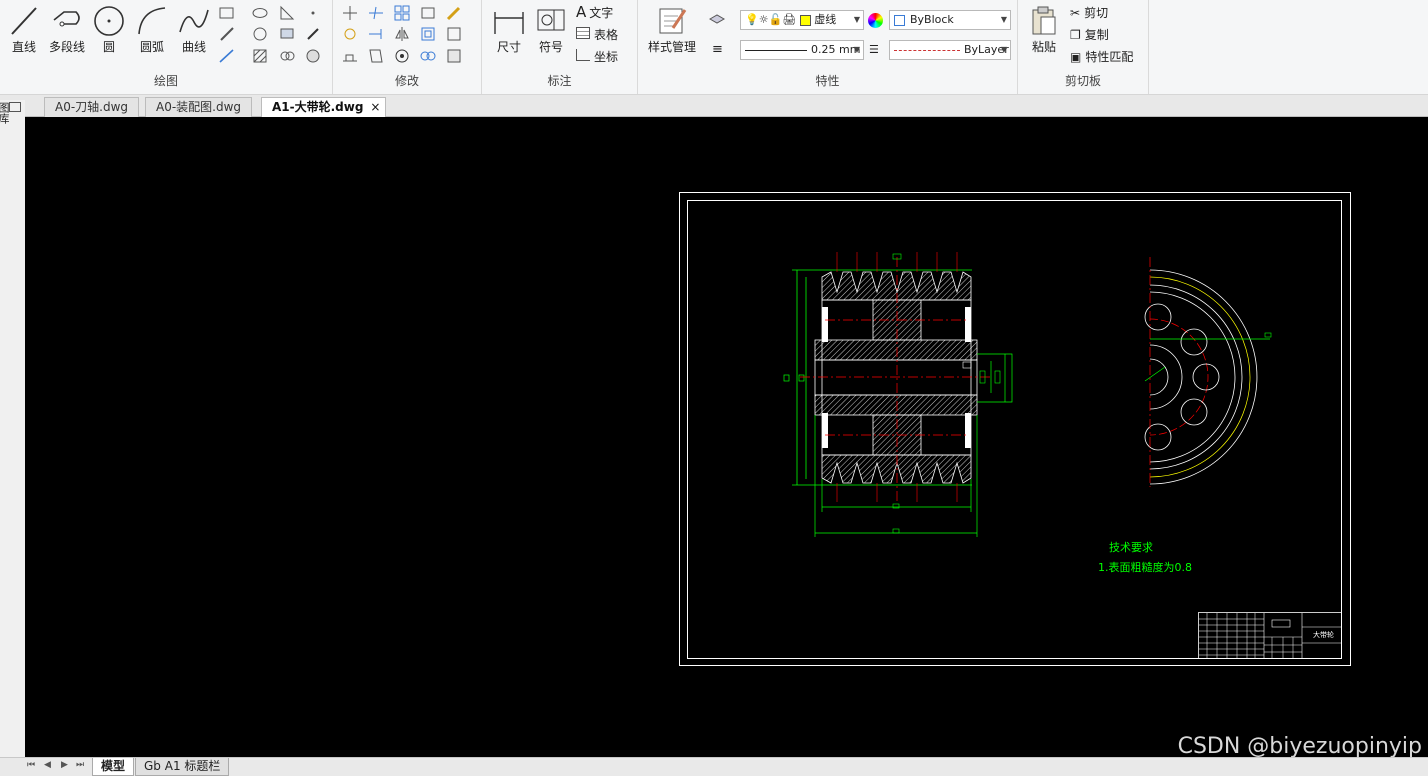 The width and height of the screenshot is (1428, 776). Describe the element at coordinates (24, 21) in the screenshot. I see `line-icon` at that location.